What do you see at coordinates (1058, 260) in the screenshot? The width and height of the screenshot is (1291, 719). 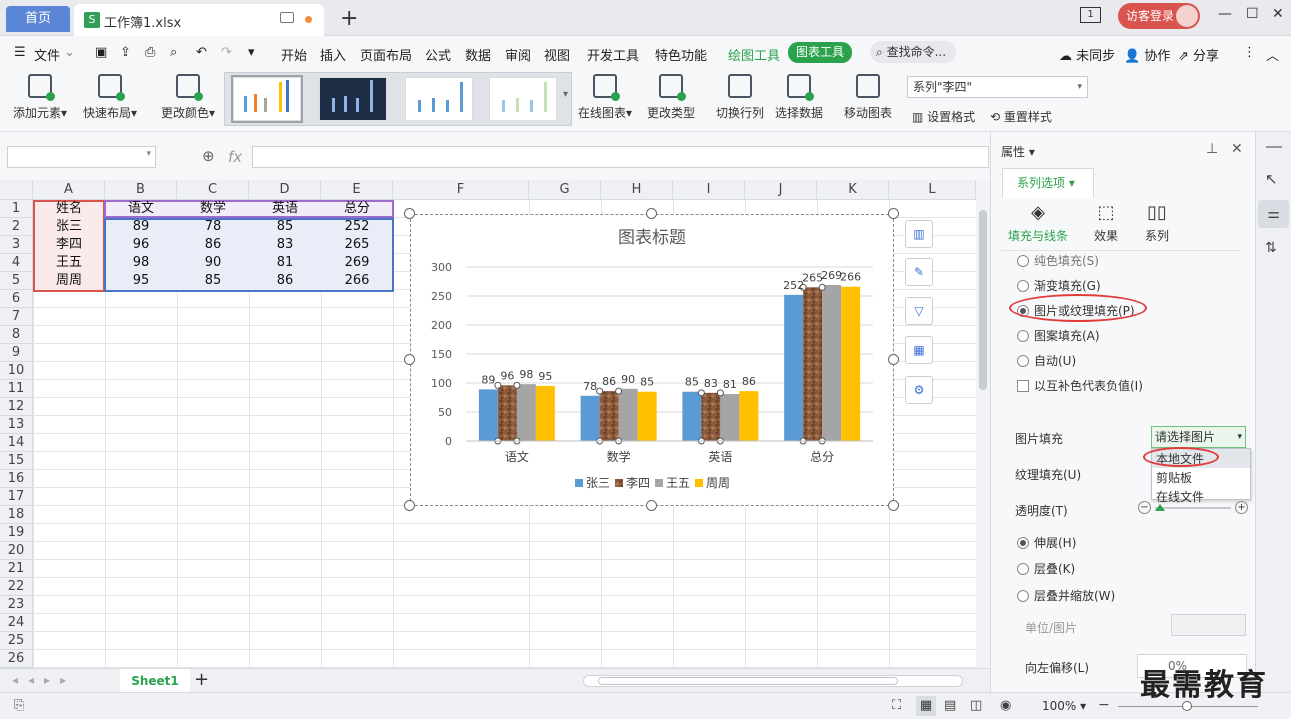 I see `option-solid-fill: 纯色填充(S)` at bounding box center [1058, 260].